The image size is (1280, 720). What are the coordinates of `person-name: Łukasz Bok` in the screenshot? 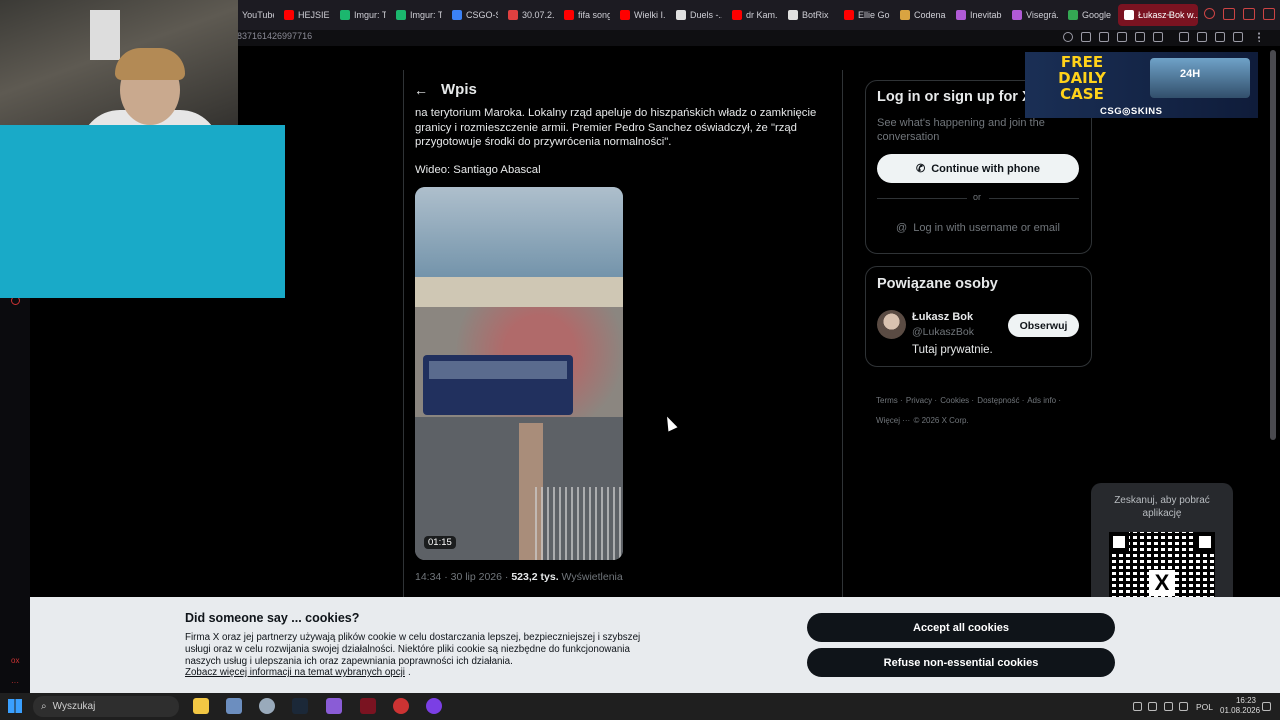 It's located at (942, 317).